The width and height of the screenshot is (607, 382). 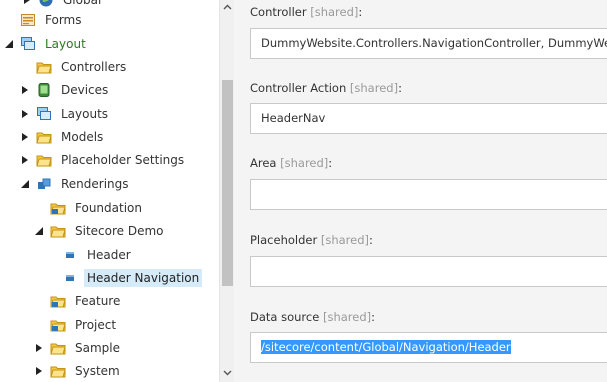 What do you see at coordinates (28, 20) in the screenshot?
I see `form-icon` at bounding box center [28, 20].